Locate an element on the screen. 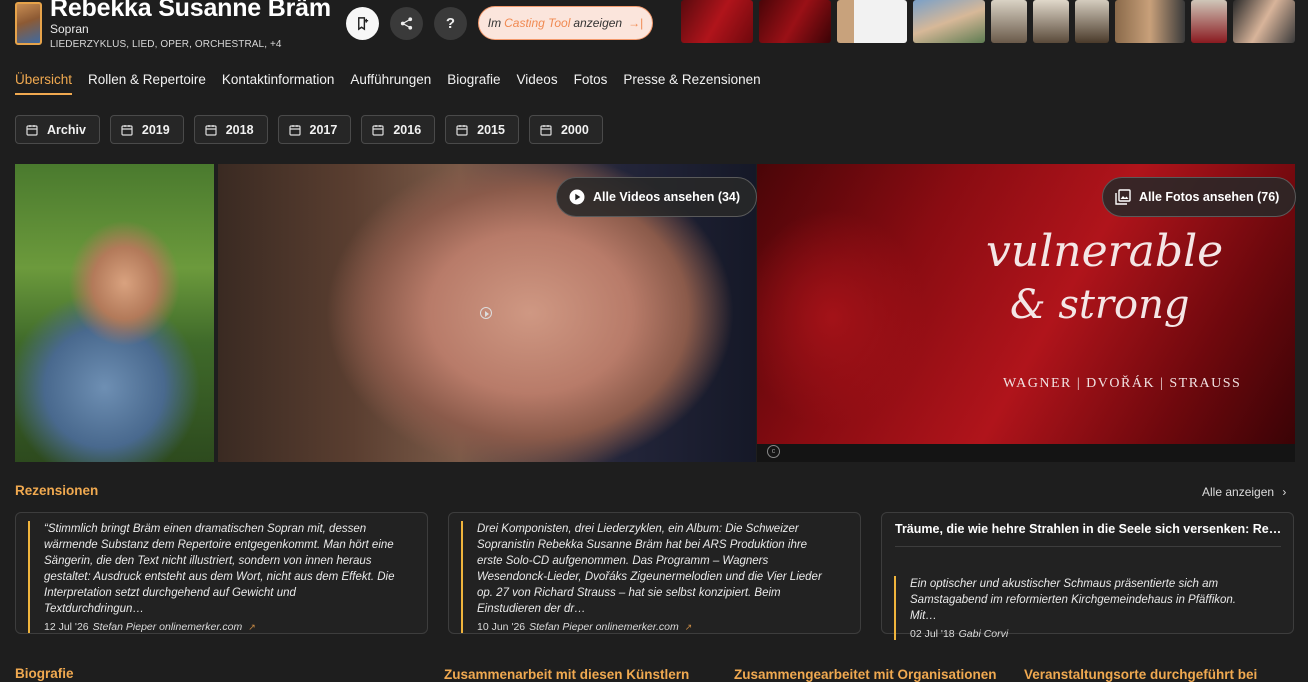 This screenshot has height=682, width=1308. year-chip-2000: 2000 is located at coordinates (565, 129).